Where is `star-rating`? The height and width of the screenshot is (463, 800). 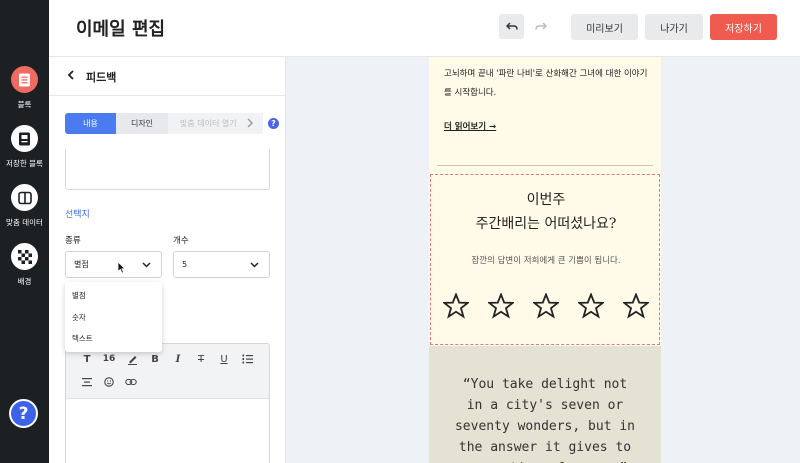
star-rating is located at coordinates (546, 306).